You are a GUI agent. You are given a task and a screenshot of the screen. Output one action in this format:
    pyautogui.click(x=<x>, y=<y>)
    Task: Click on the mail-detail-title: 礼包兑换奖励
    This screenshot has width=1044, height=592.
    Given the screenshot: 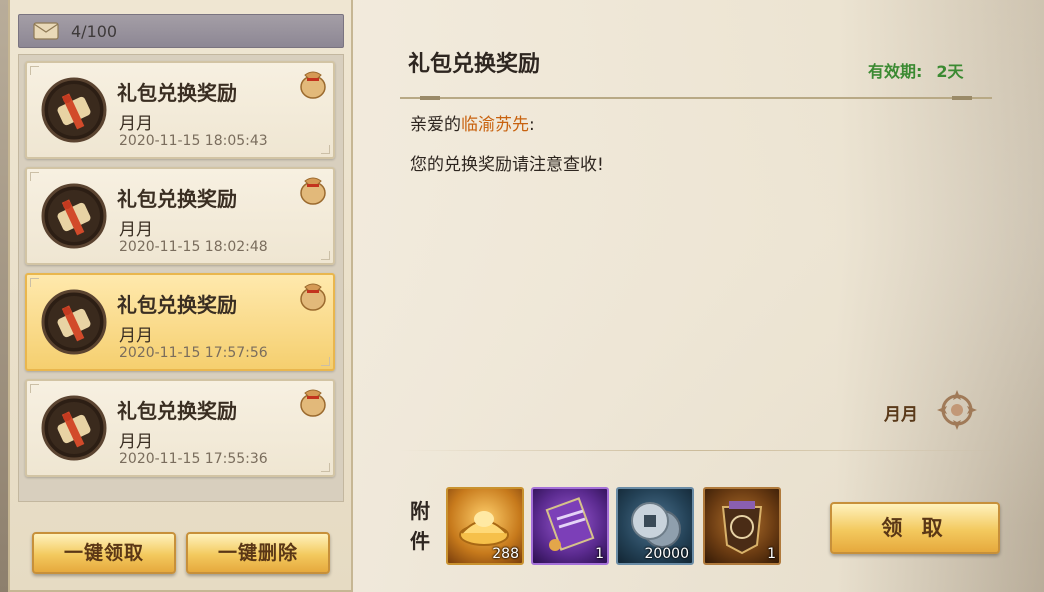 What is the action you would take?
    pyautogui.click(x=474, y=64)
    